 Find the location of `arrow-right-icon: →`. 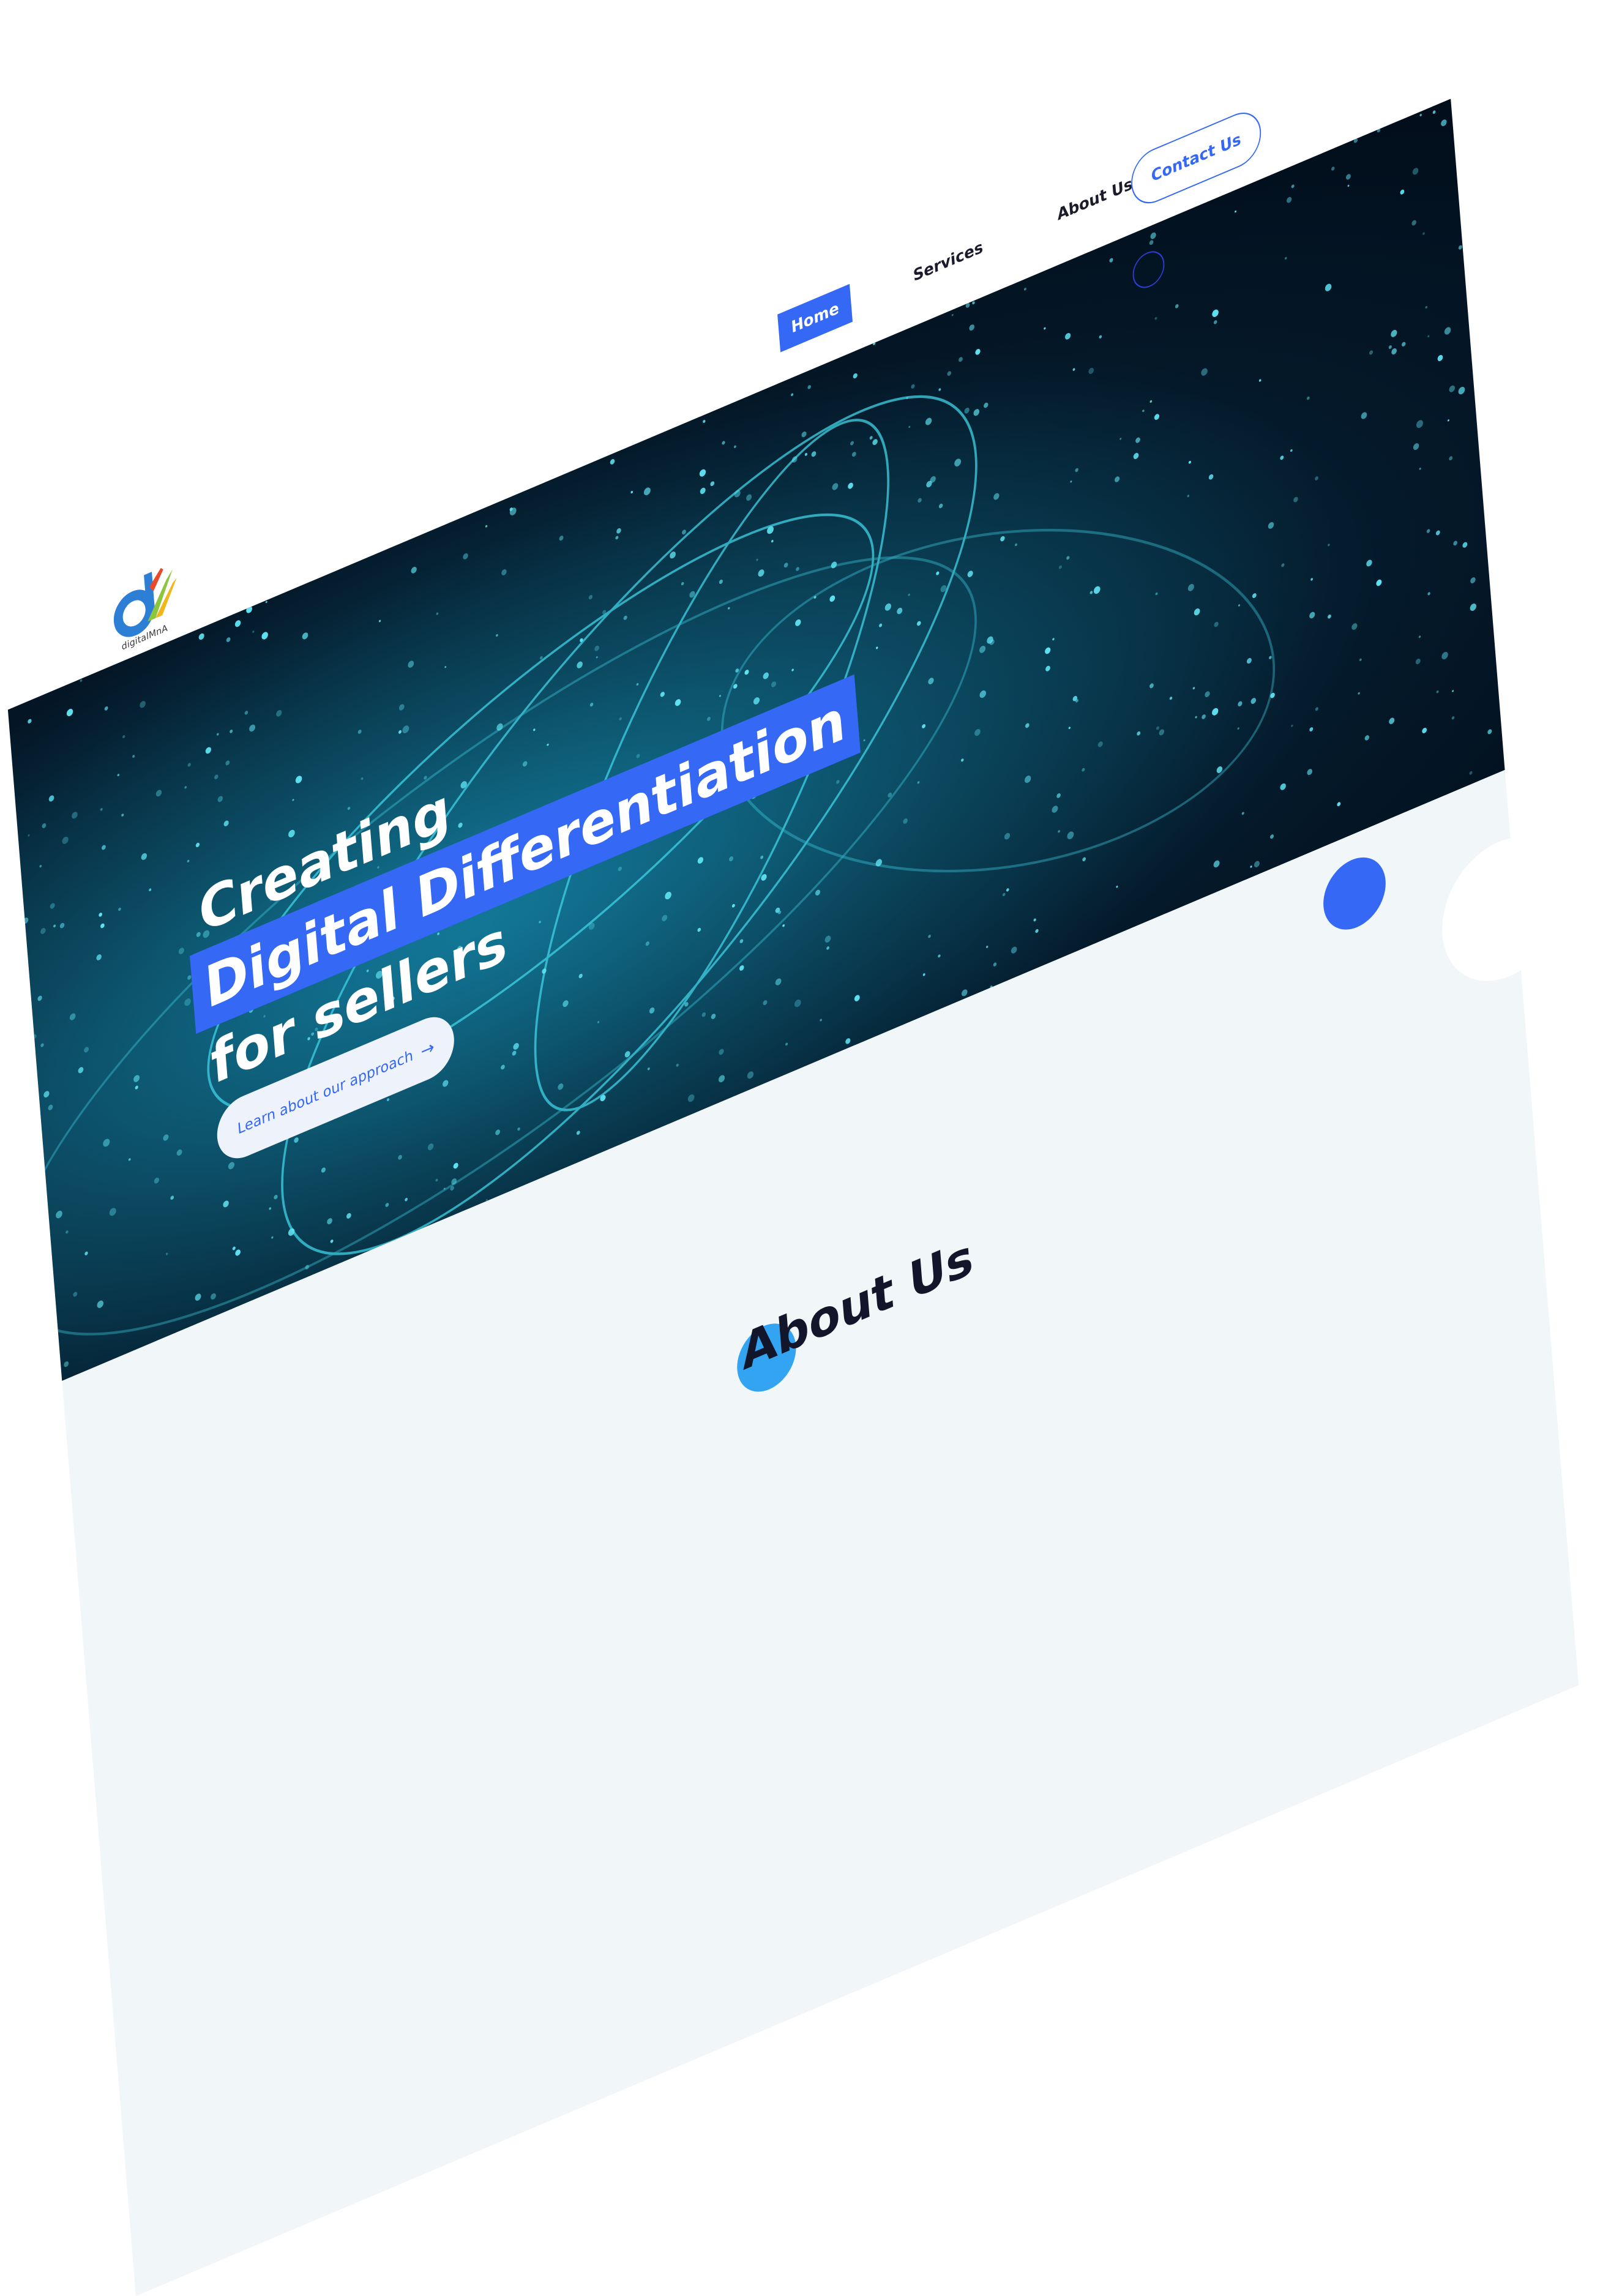

arrow-right-icon: → is located at coordinates (427, 1049).